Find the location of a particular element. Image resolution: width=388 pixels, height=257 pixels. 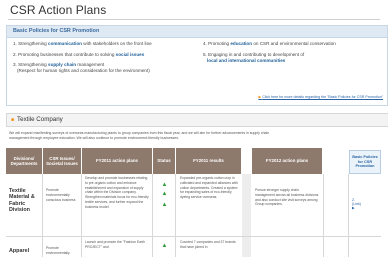

row-division: Apparel is located at coordinates (19, 251).